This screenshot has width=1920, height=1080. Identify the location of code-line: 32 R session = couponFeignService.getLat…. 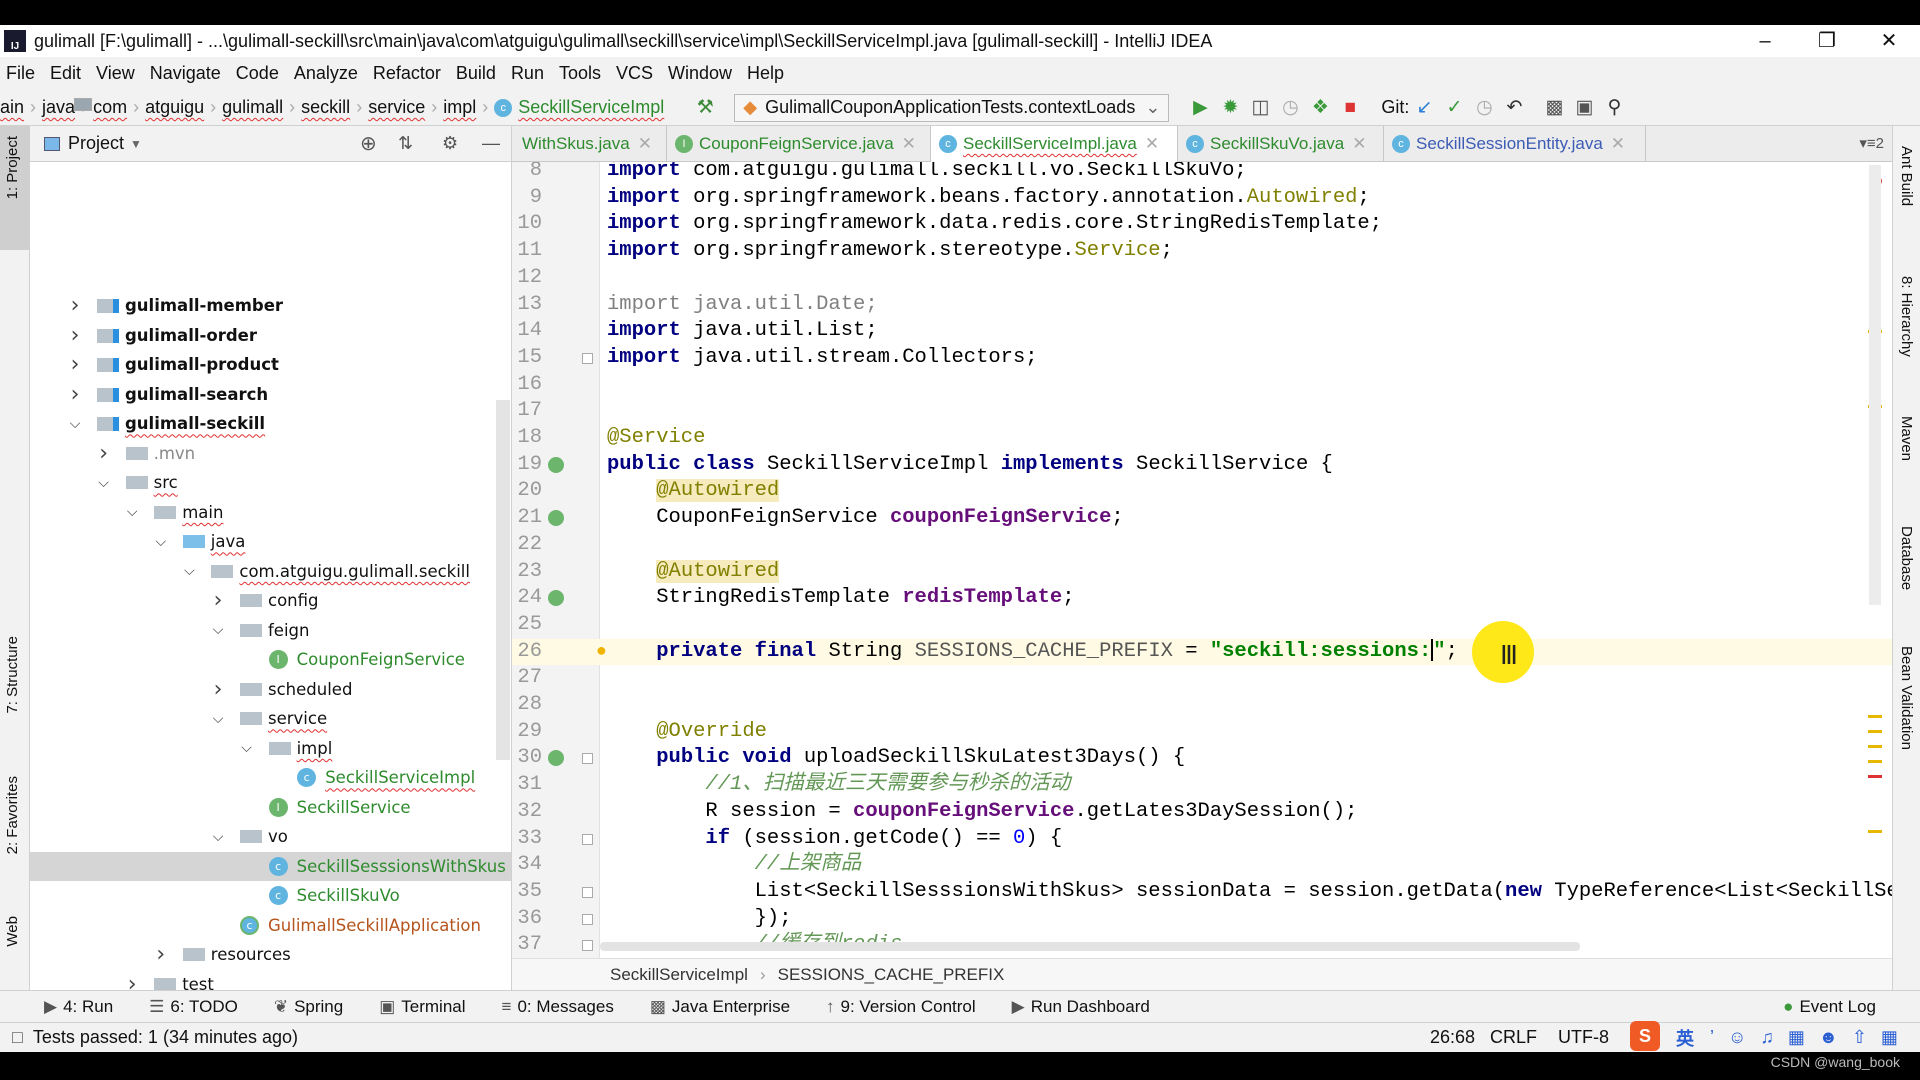
(1202, 812).